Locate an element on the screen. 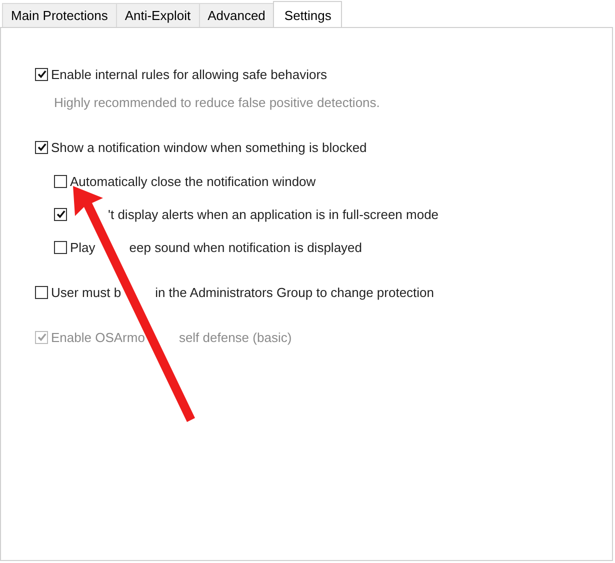 This screenshot has width=615, height=563. tab: Main Protections is located at coordinates (59, 15).